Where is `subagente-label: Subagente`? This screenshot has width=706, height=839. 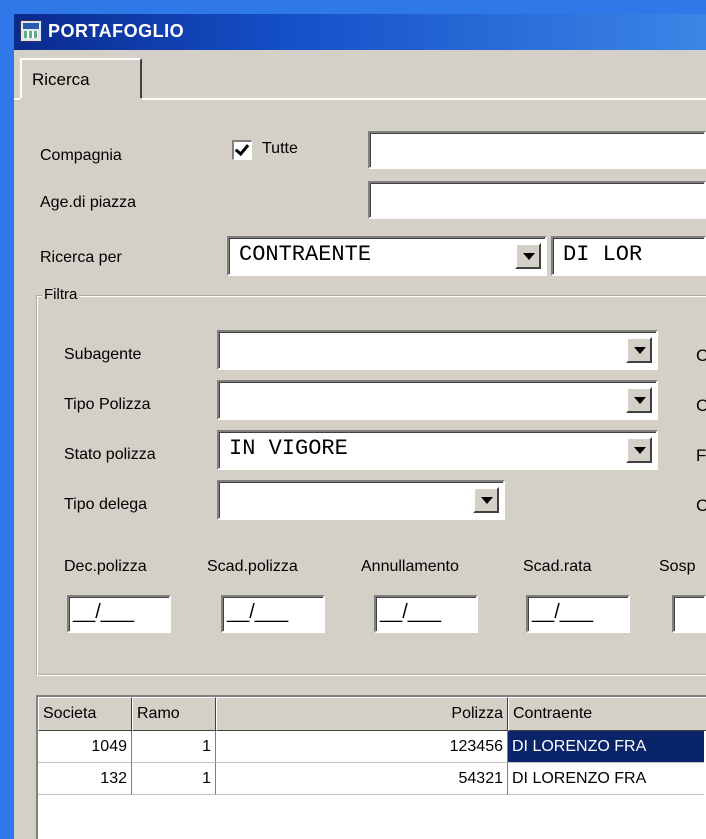
subagente-label: Subagente is located at coordinates (103, 354).